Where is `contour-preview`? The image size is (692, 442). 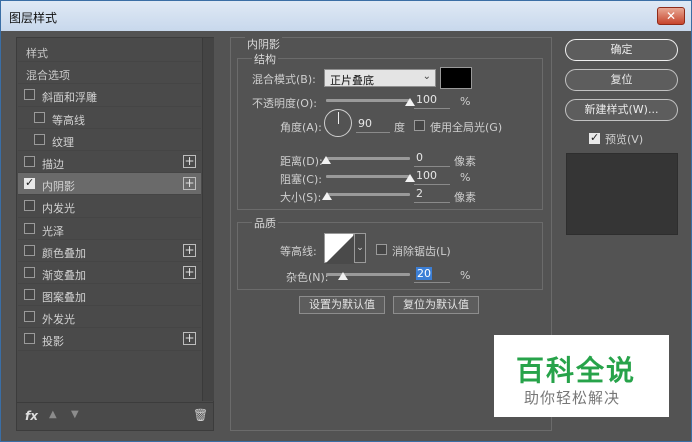 contour-preview is located at coordinates (339, 248).